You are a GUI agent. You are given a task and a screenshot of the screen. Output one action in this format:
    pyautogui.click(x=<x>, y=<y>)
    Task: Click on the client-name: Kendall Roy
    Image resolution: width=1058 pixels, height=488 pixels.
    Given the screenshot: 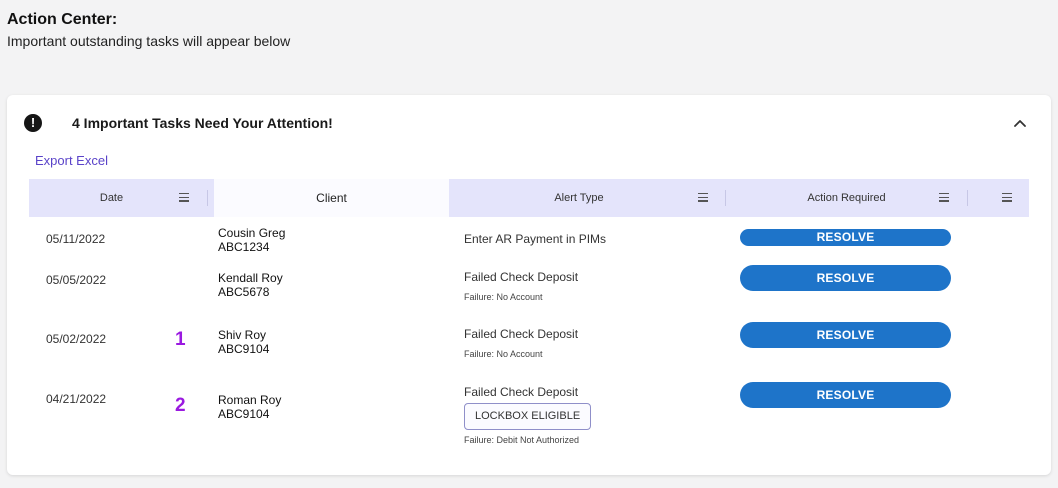 What is the action you would take?
    pyautogui.click(x=250, y=278)
    